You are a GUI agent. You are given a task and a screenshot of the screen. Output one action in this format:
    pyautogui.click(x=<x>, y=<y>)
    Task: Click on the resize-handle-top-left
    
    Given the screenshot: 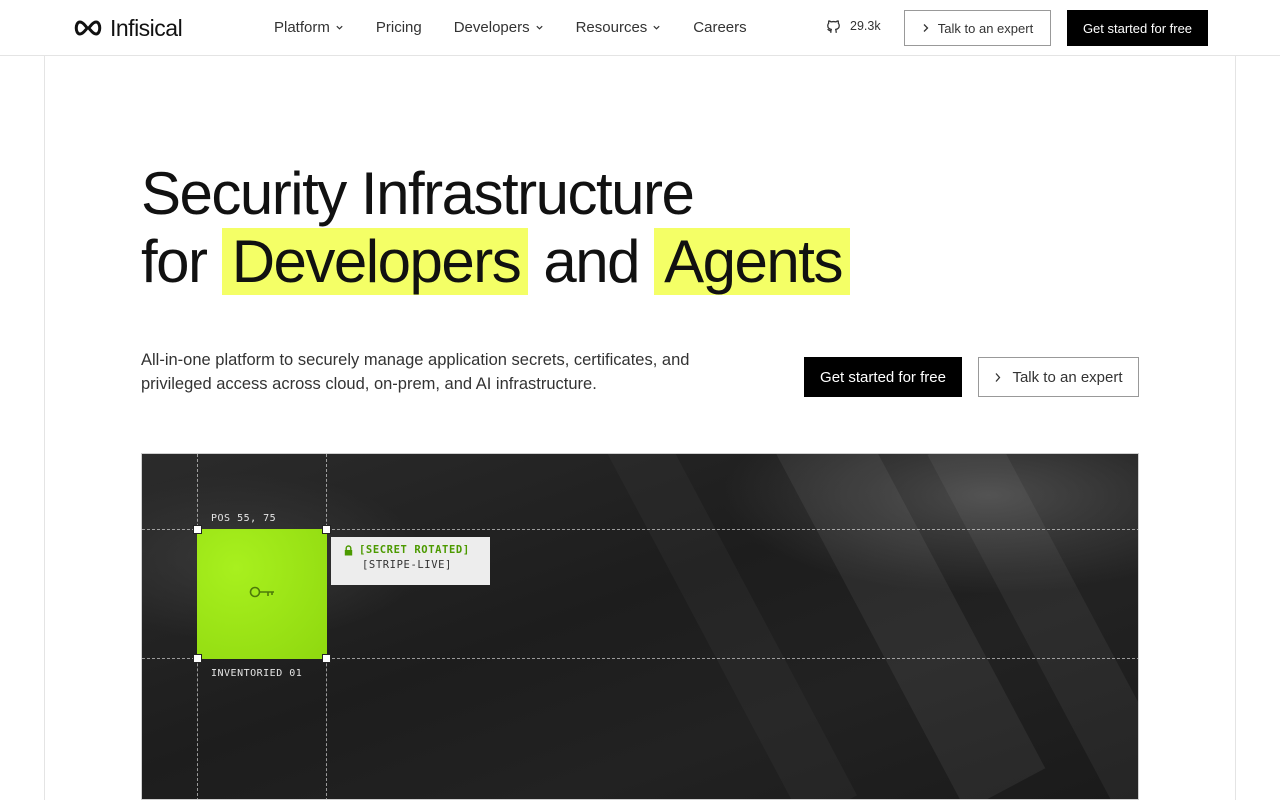 What is the action you would take?
    pyautogui.click(x=197, y=529)
    